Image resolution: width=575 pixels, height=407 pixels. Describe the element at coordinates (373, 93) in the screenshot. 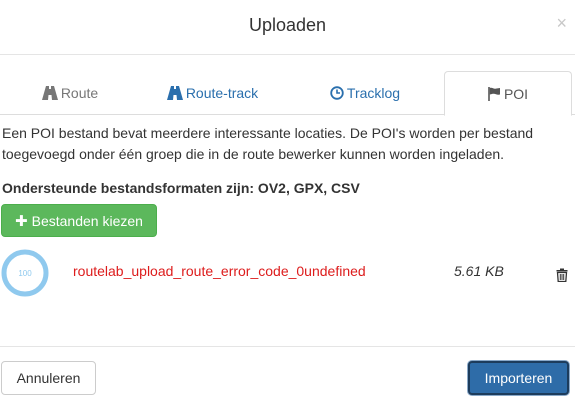

I see `tab-tracklog-label: Tracklog` at that location.